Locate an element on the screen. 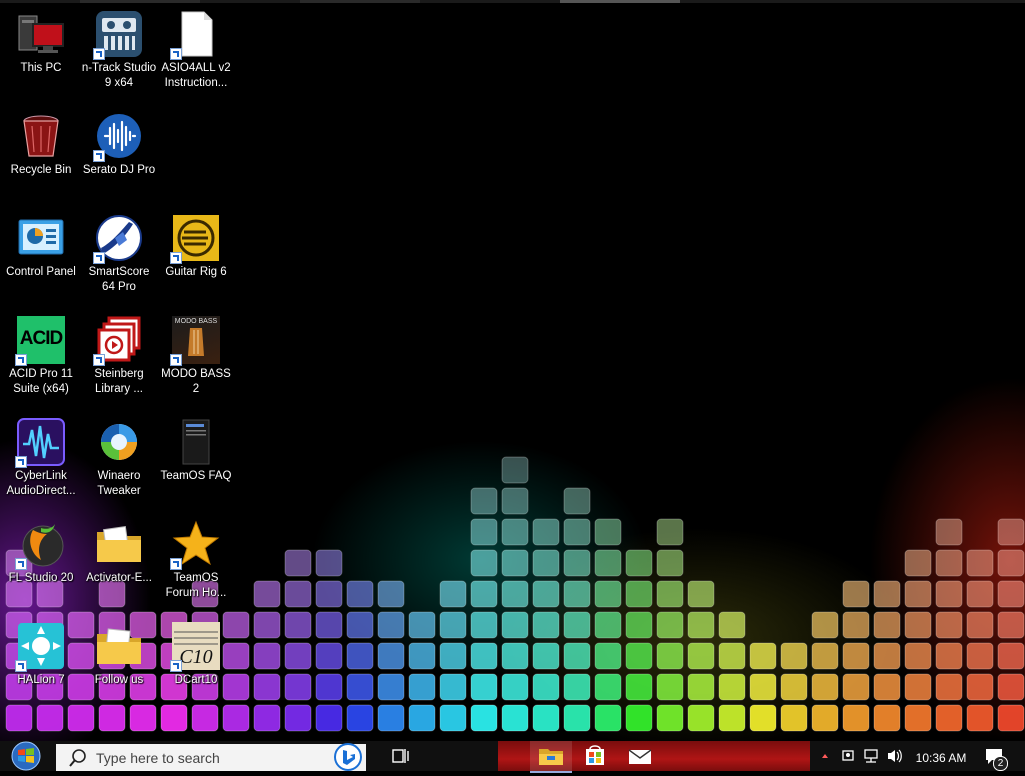 The height and width of the screenshot is (776, 1025). desktop-icon-halion: HALion 7 is located at coordinates (41, 662).